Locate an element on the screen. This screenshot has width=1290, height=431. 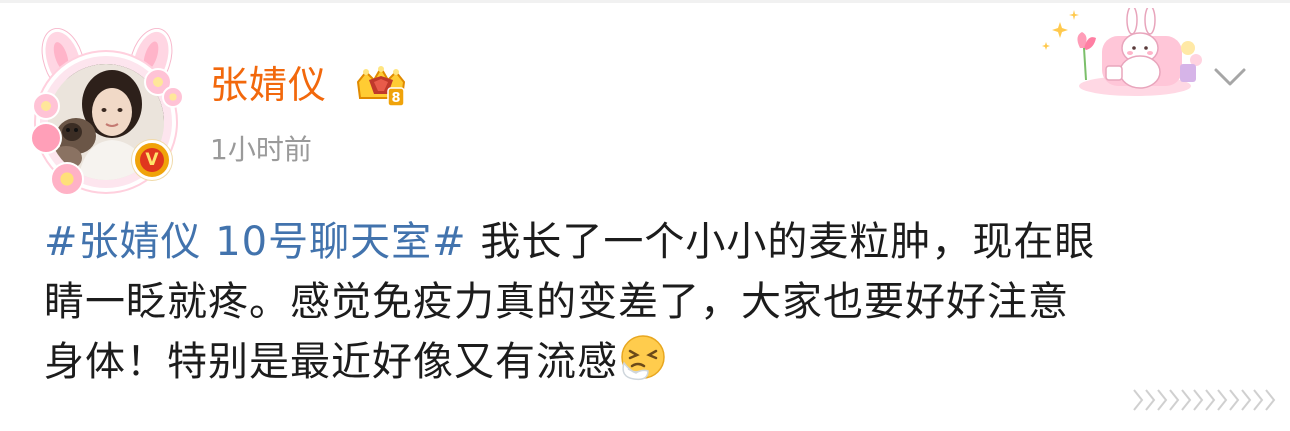
hashtag-link: #张婧仪 10号聊天室# is located at coordinates (255, 242).